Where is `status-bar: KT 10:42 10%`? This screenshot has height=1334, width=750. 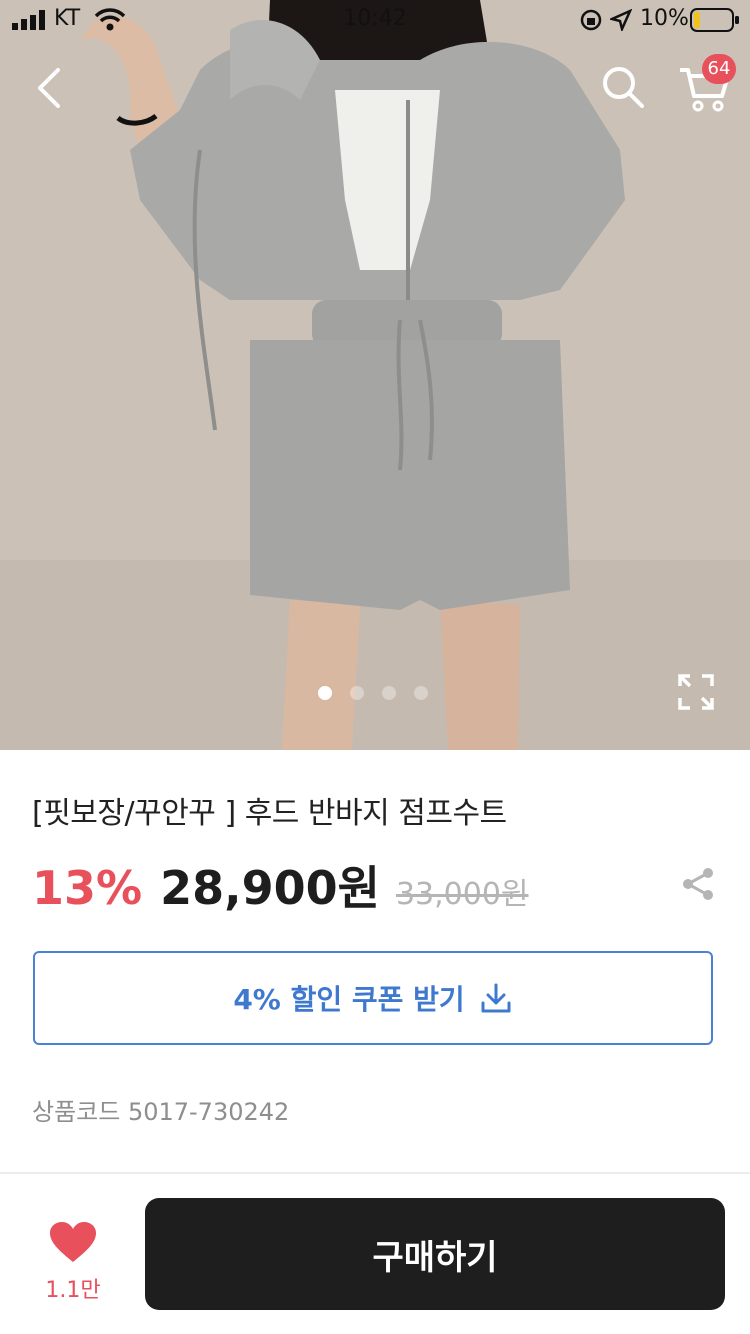
status-bar: KT 10:42 10% is located at coordinates (375, 20).